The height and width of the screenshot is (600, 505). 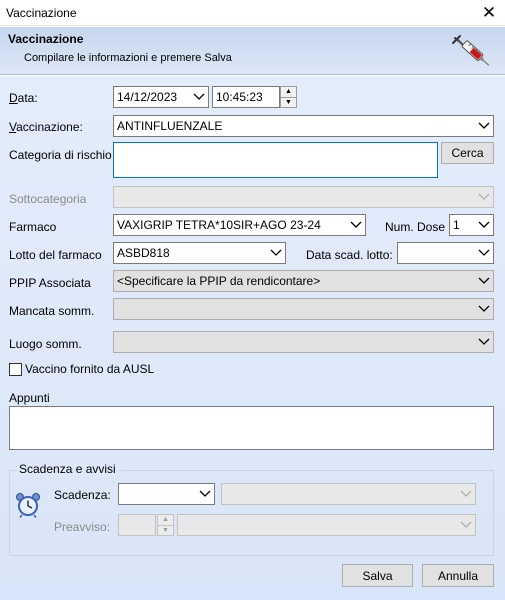 What do you see at coordinates (46, 39) in the screenshot?
I see `header-title: Vaccinazione` at bounding box center [46, 39].